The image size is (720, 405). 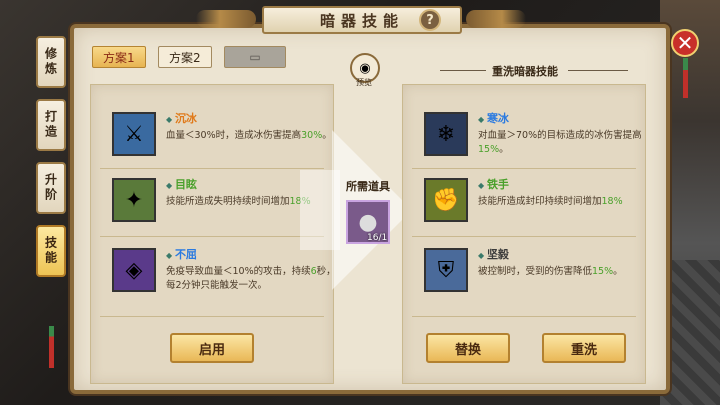 I want to click on daze-icon: ✦, so click(x=134, y=200).